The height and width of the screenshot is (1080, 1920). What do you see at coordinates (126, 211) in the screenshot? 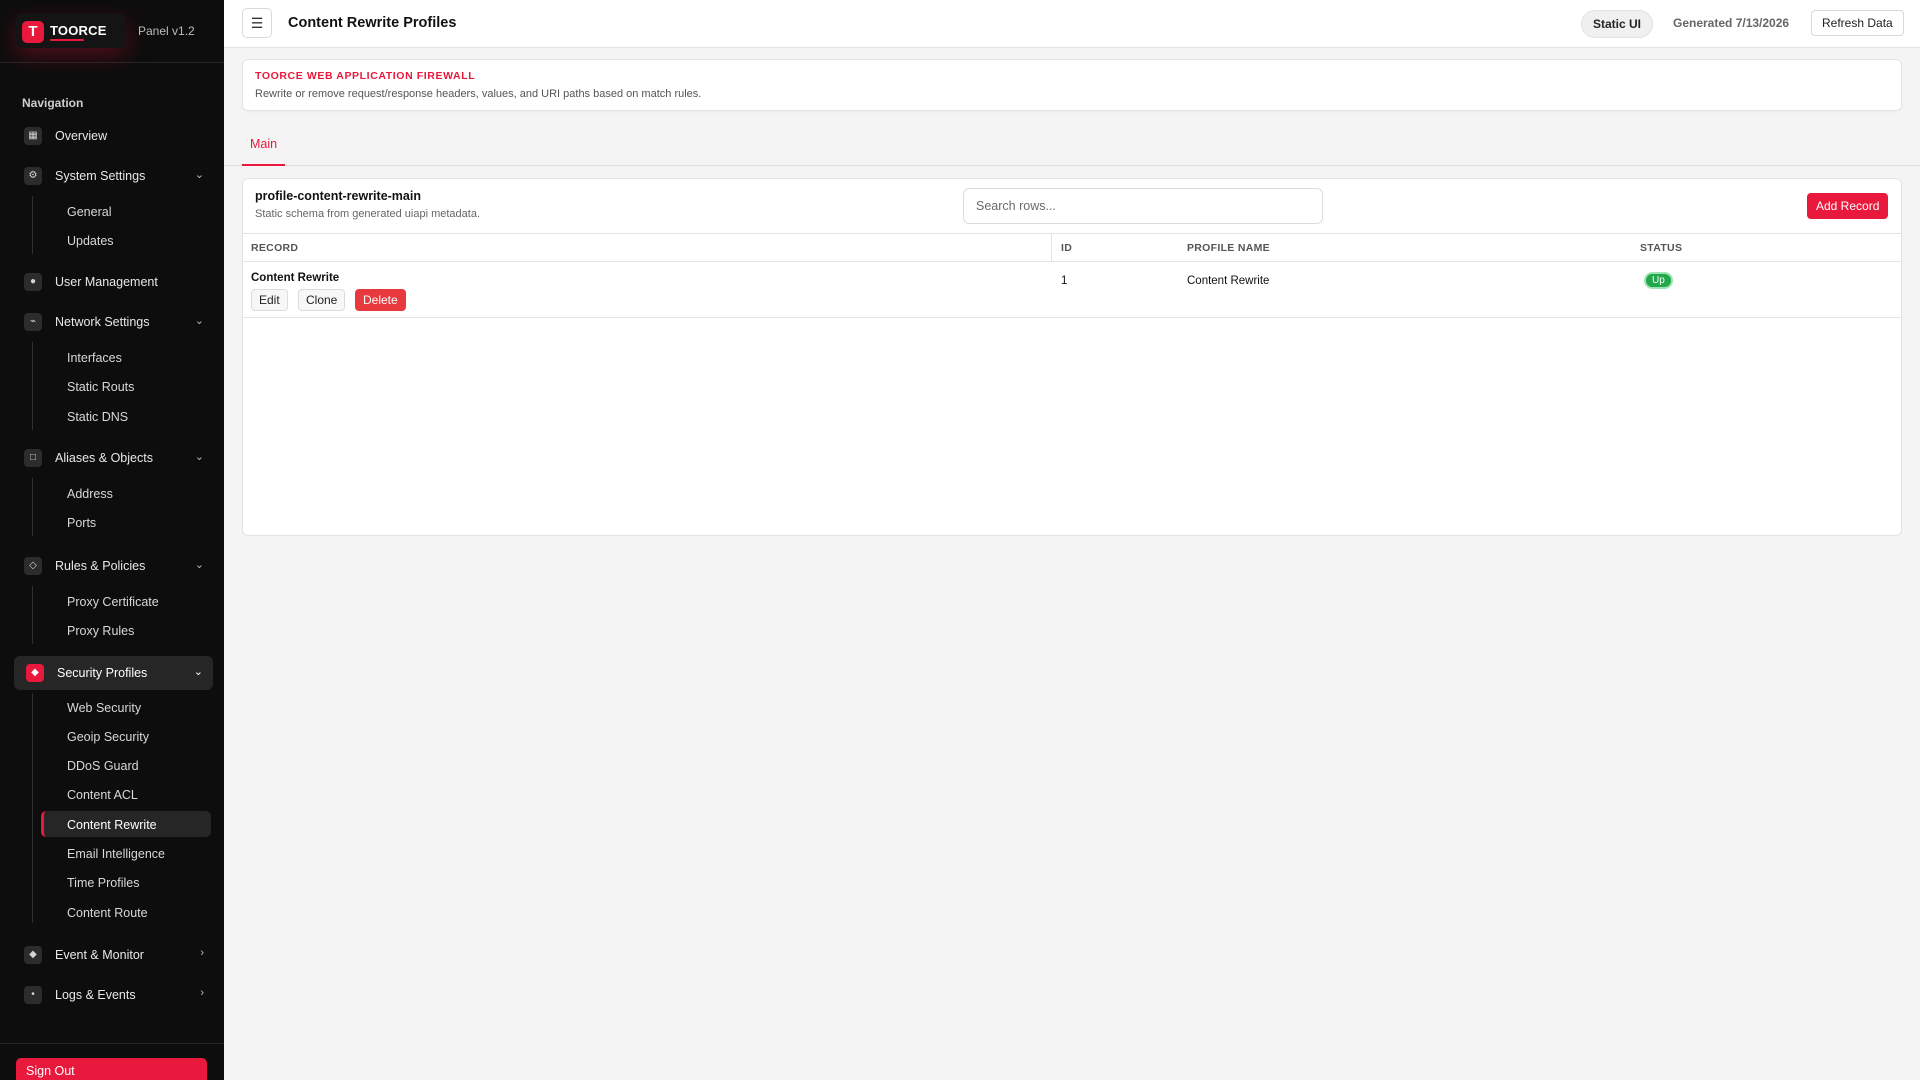
I see `sidebar-item-general: General` at bounding box center [126, 211].